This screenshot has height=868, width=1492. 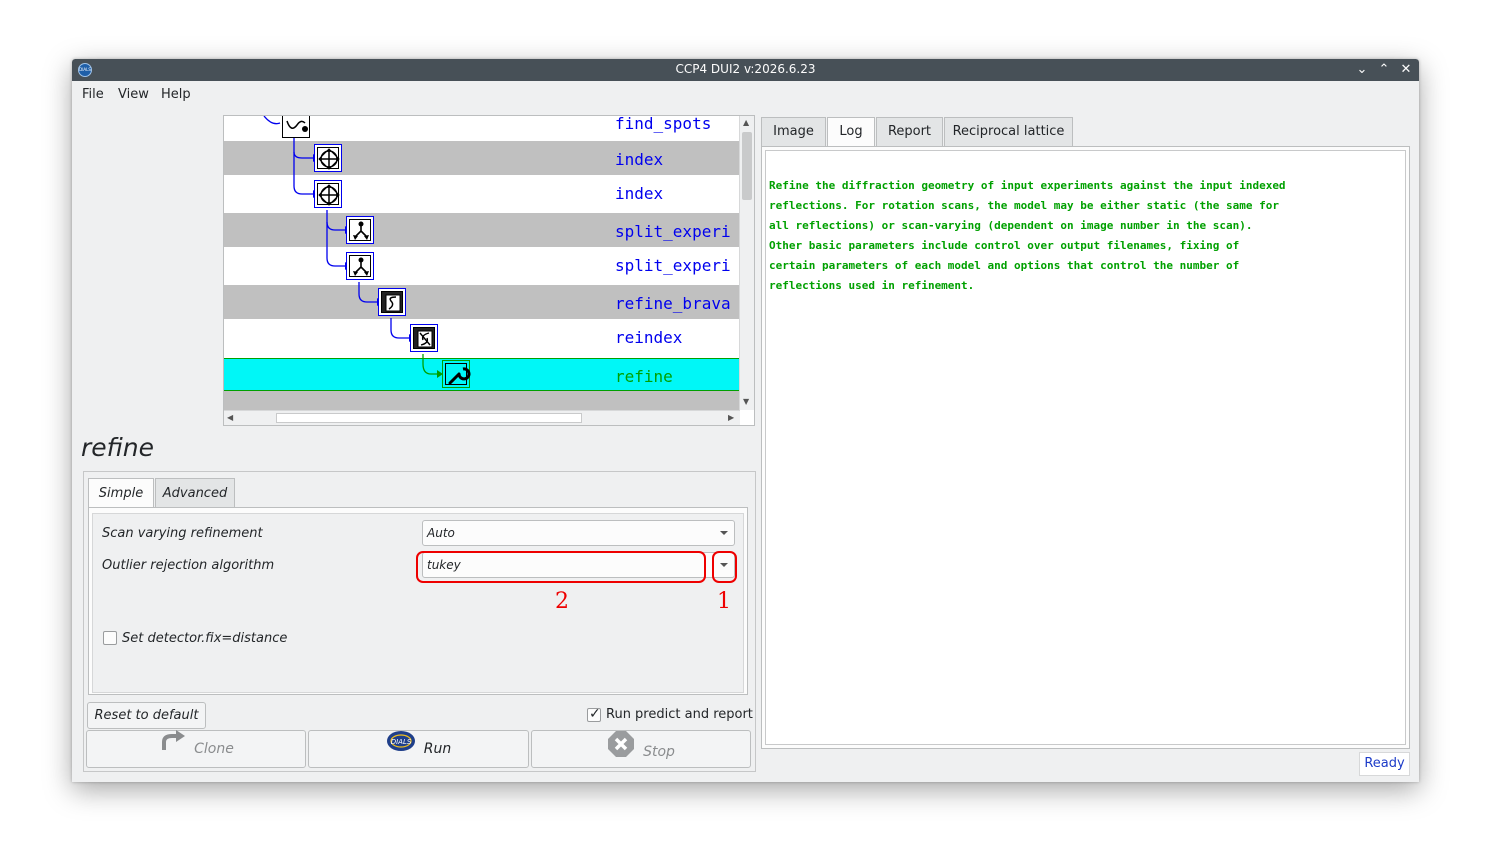 What do you see at coordinates (214, 749) in the screenshot?
I see `clone-label: Clone` at bounding box center [214, 749].